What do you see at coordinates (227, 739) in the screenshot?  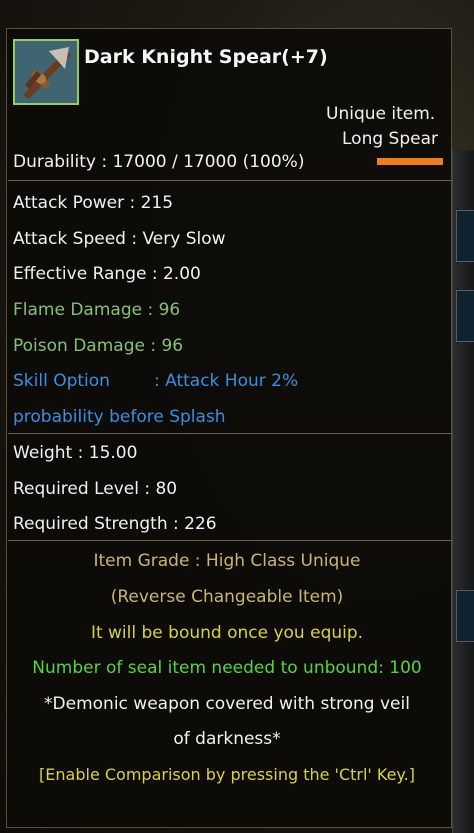 I see `lore-line-2: of darkness*` at bounding box center [227, 739].